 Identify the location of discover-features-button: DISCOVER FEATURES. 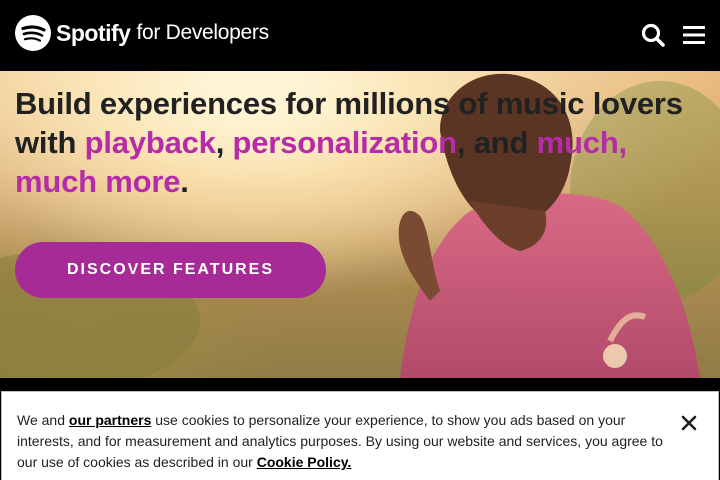
(170, 270).